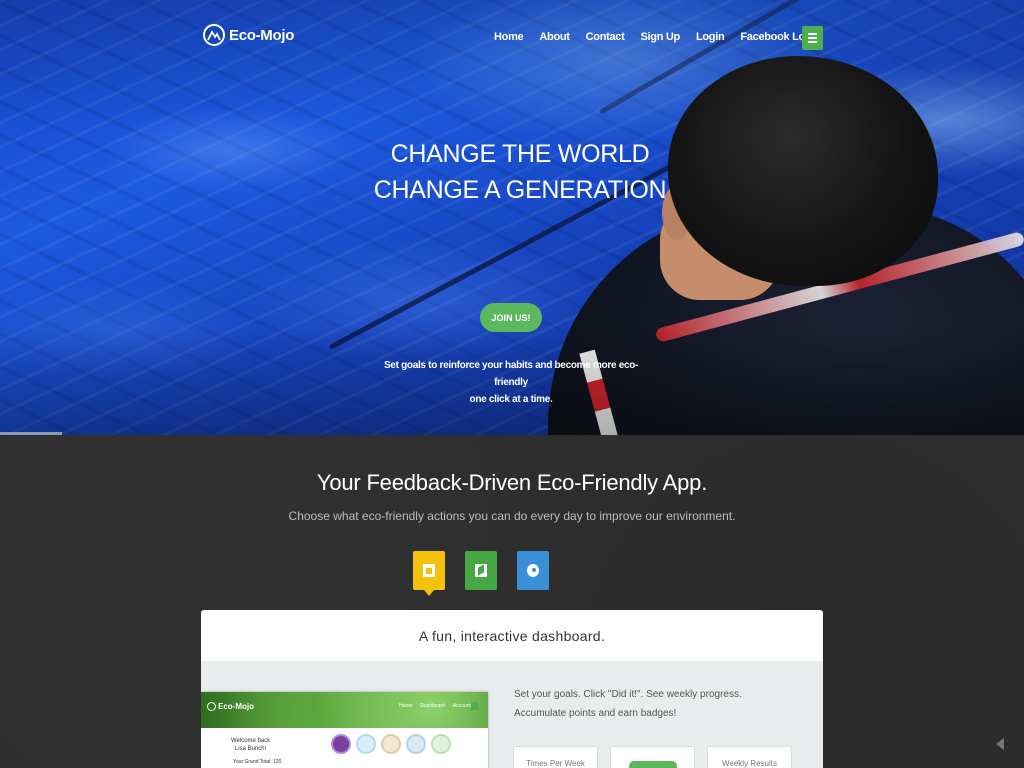 Image resolution: width=1024 pixels, height=768 pixels. Describe the element at coordinates (211, 706) in the screenshot. I see `mini-logo-icon` at that location.